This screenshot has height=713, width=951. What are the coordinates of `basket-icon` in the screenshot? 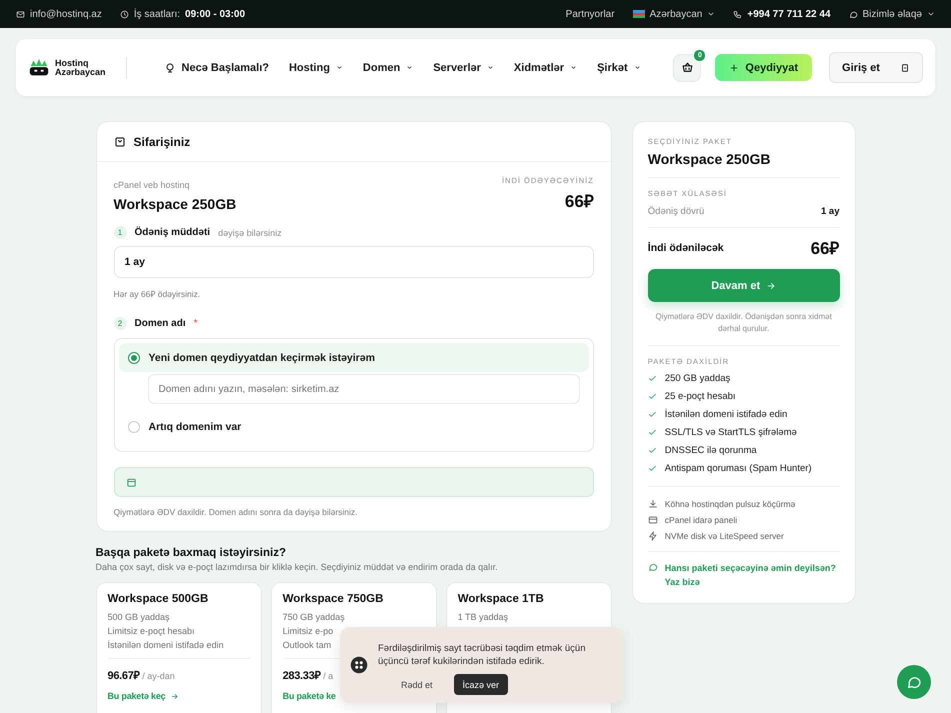 It's located at (687, 67).